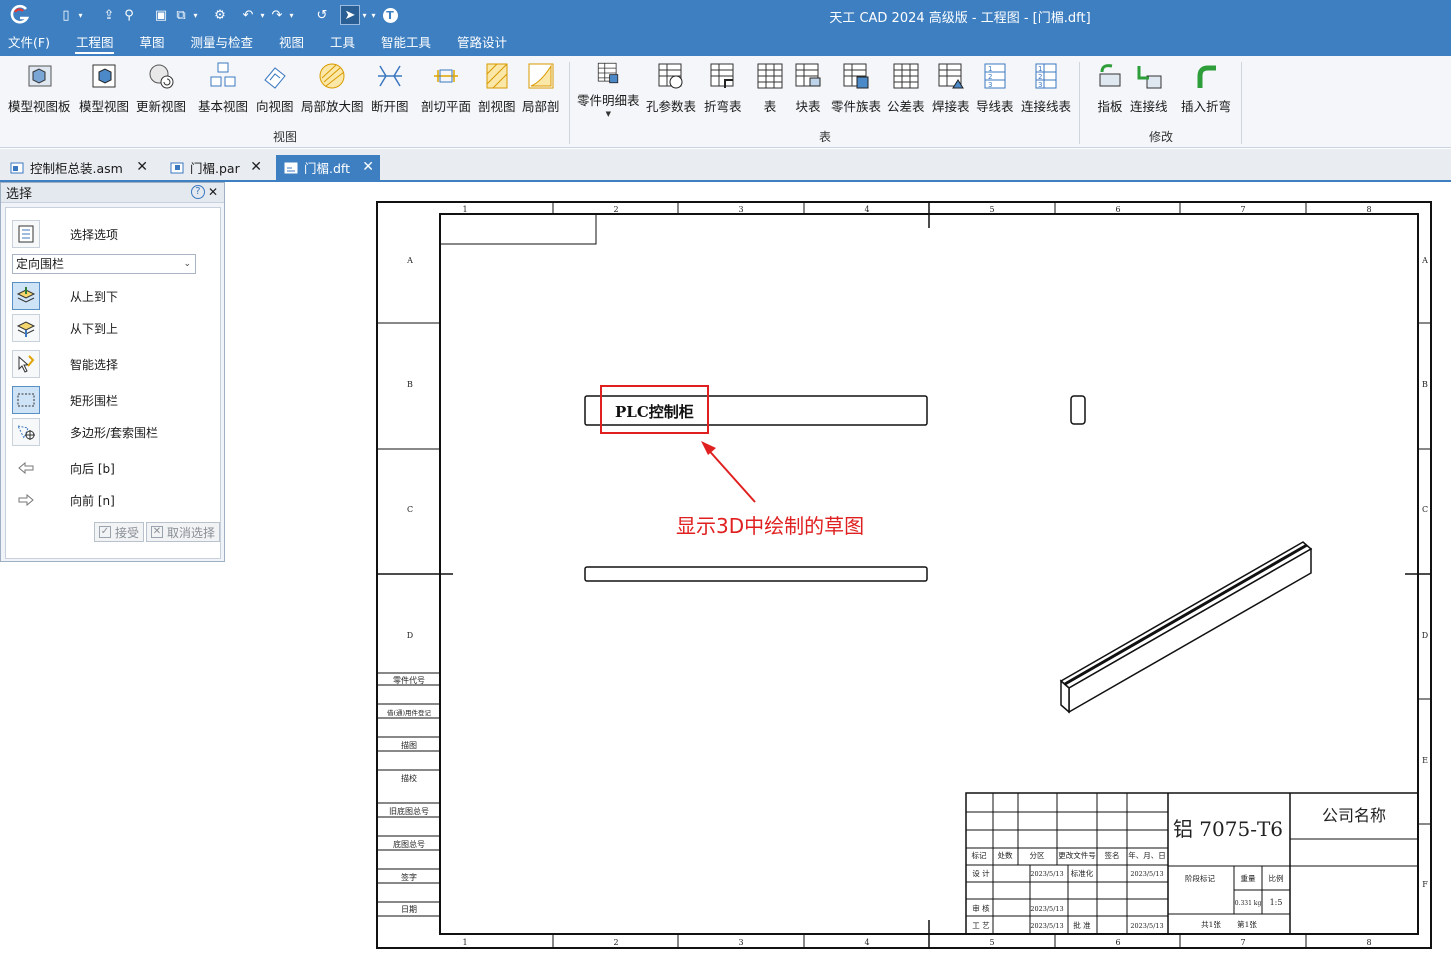 The height and width of the screenshot is (953, 1451). Describe the element at coordinates (26, 234) in the screenshot. I see `select-options-icon` at that location.